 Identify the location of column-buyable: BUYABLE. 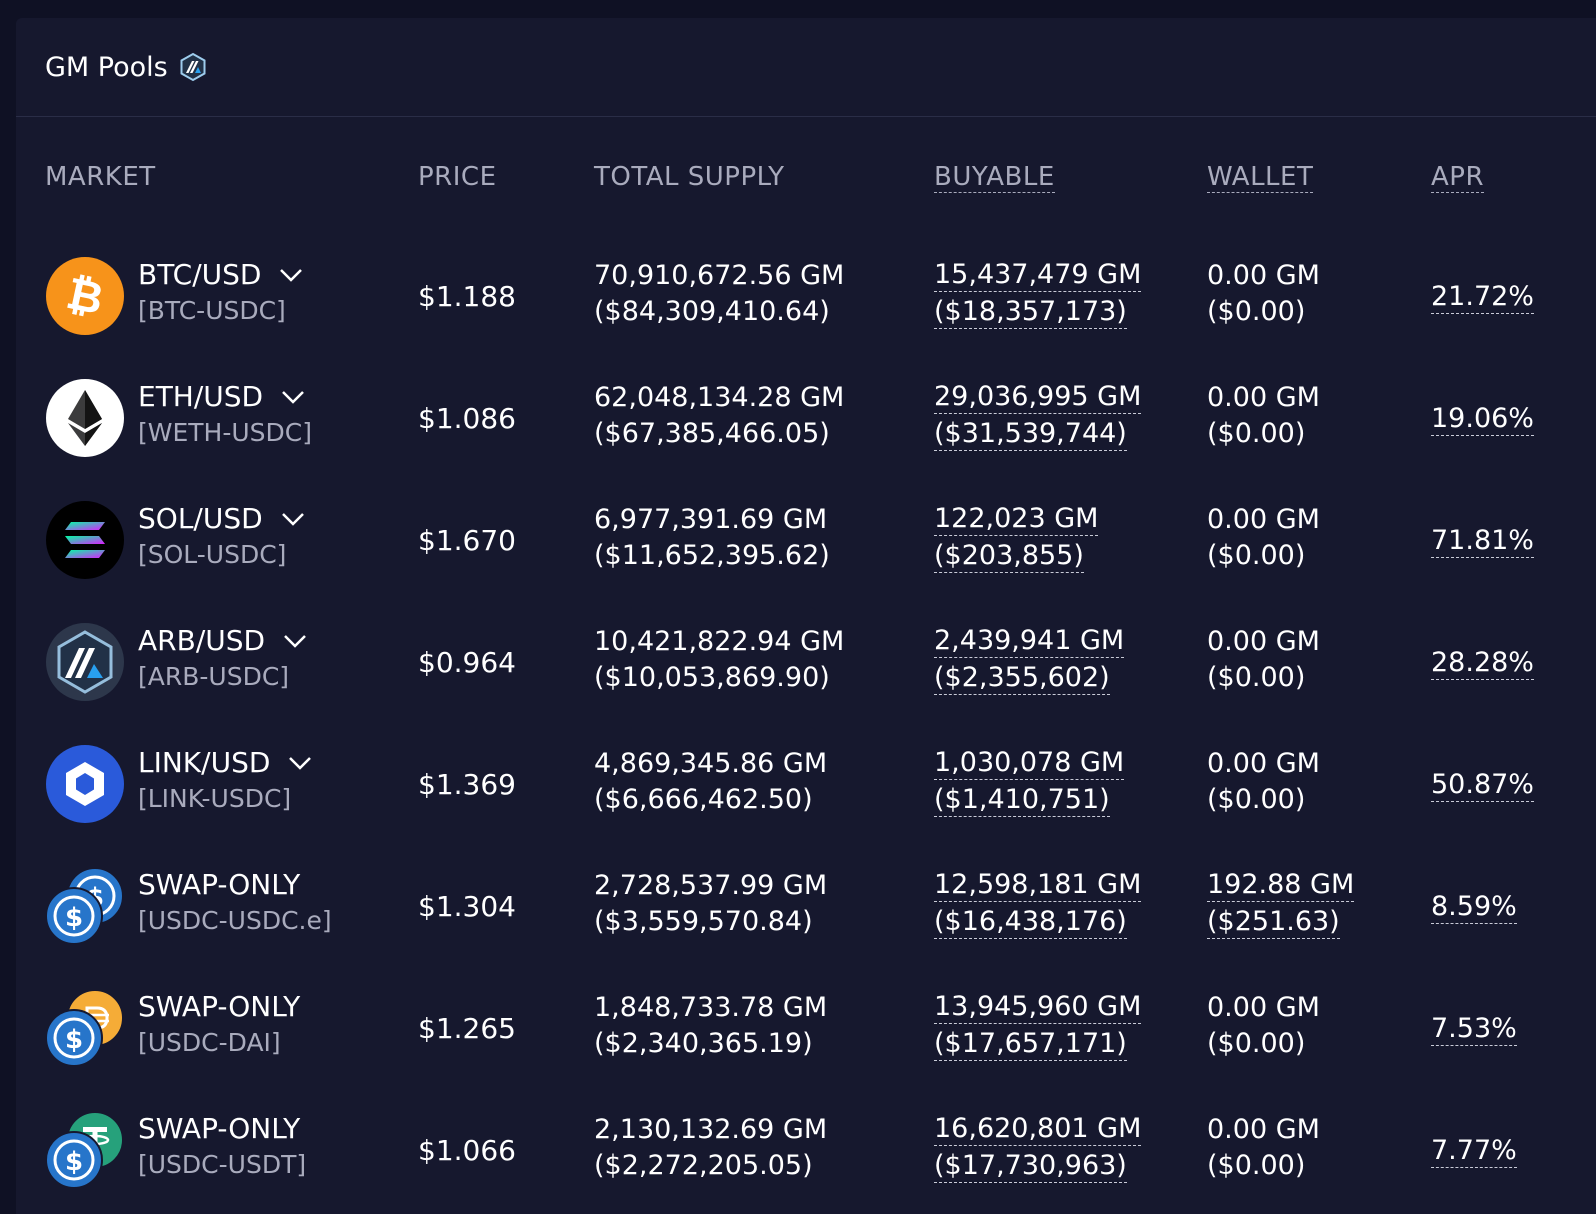
(994, 177).